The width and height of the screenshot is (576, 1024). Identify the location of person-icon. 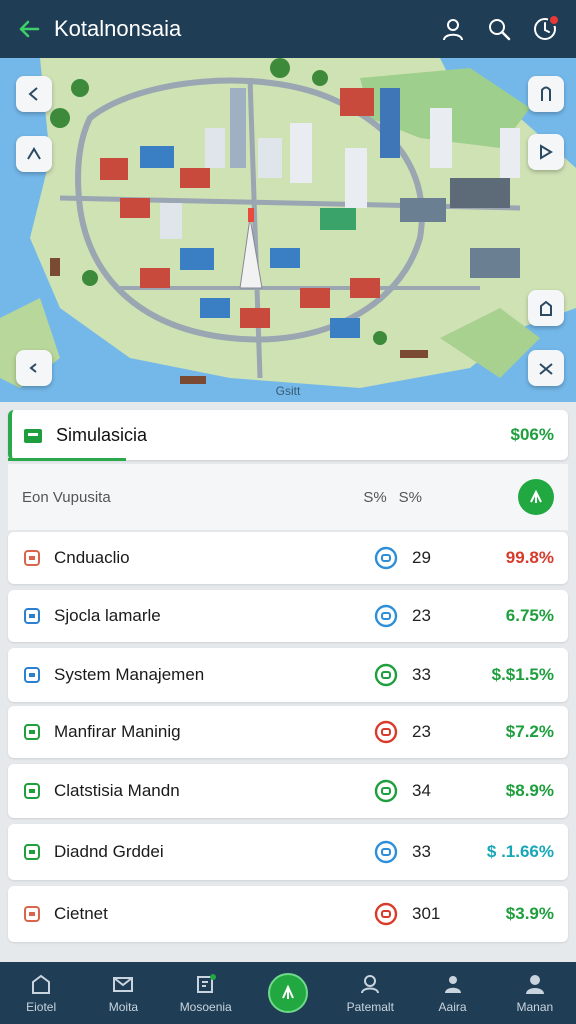
(370, 984).